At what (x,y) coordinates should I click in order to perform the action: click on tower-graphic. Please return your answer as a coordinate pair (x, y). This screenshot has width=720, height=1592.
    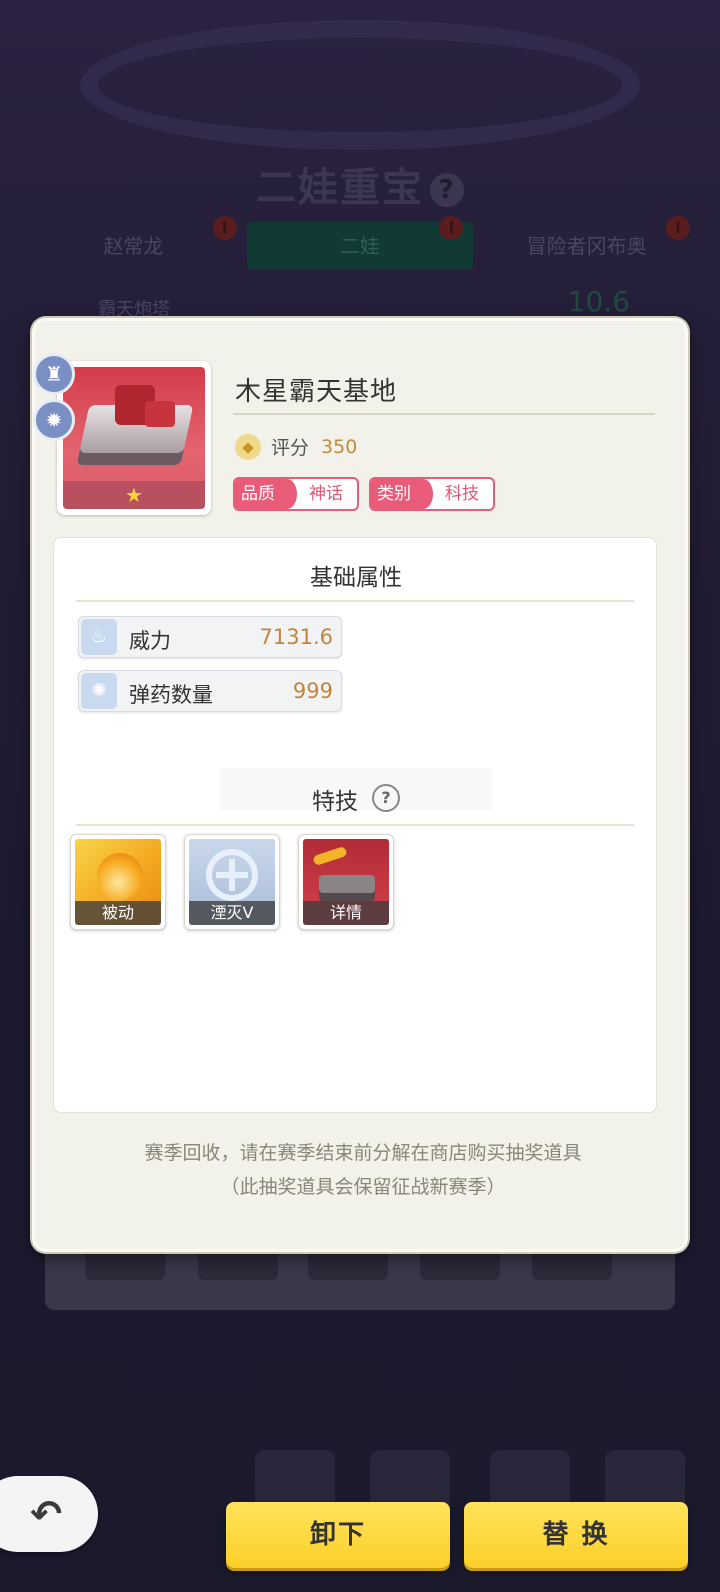
    Looking at the image, I should click on (160, 414).